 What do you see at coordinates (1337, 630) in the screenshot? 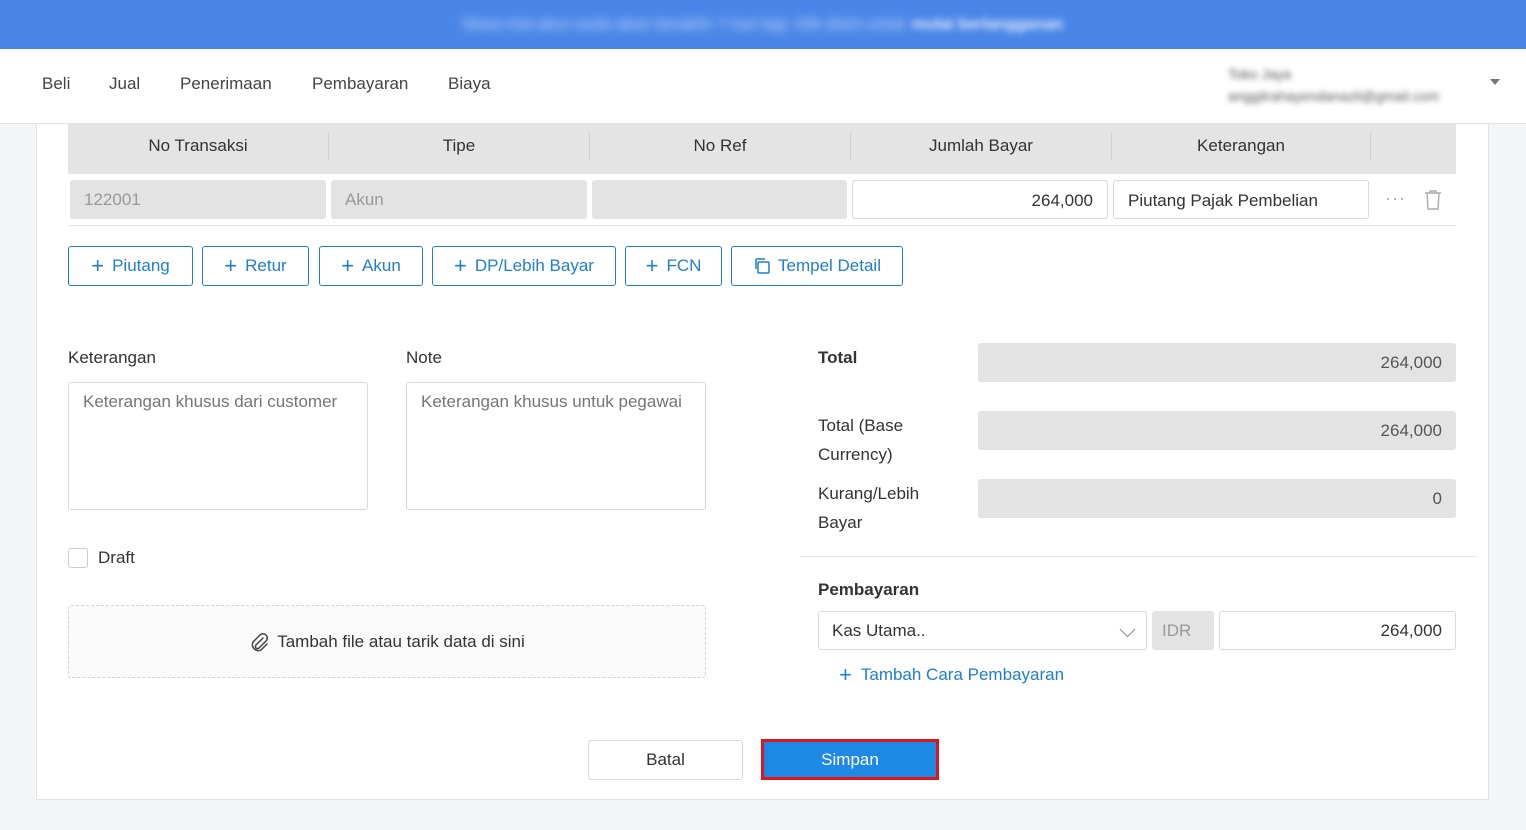
I see `payment-amount-input: 264,000` at bounding box center [1337, 630].